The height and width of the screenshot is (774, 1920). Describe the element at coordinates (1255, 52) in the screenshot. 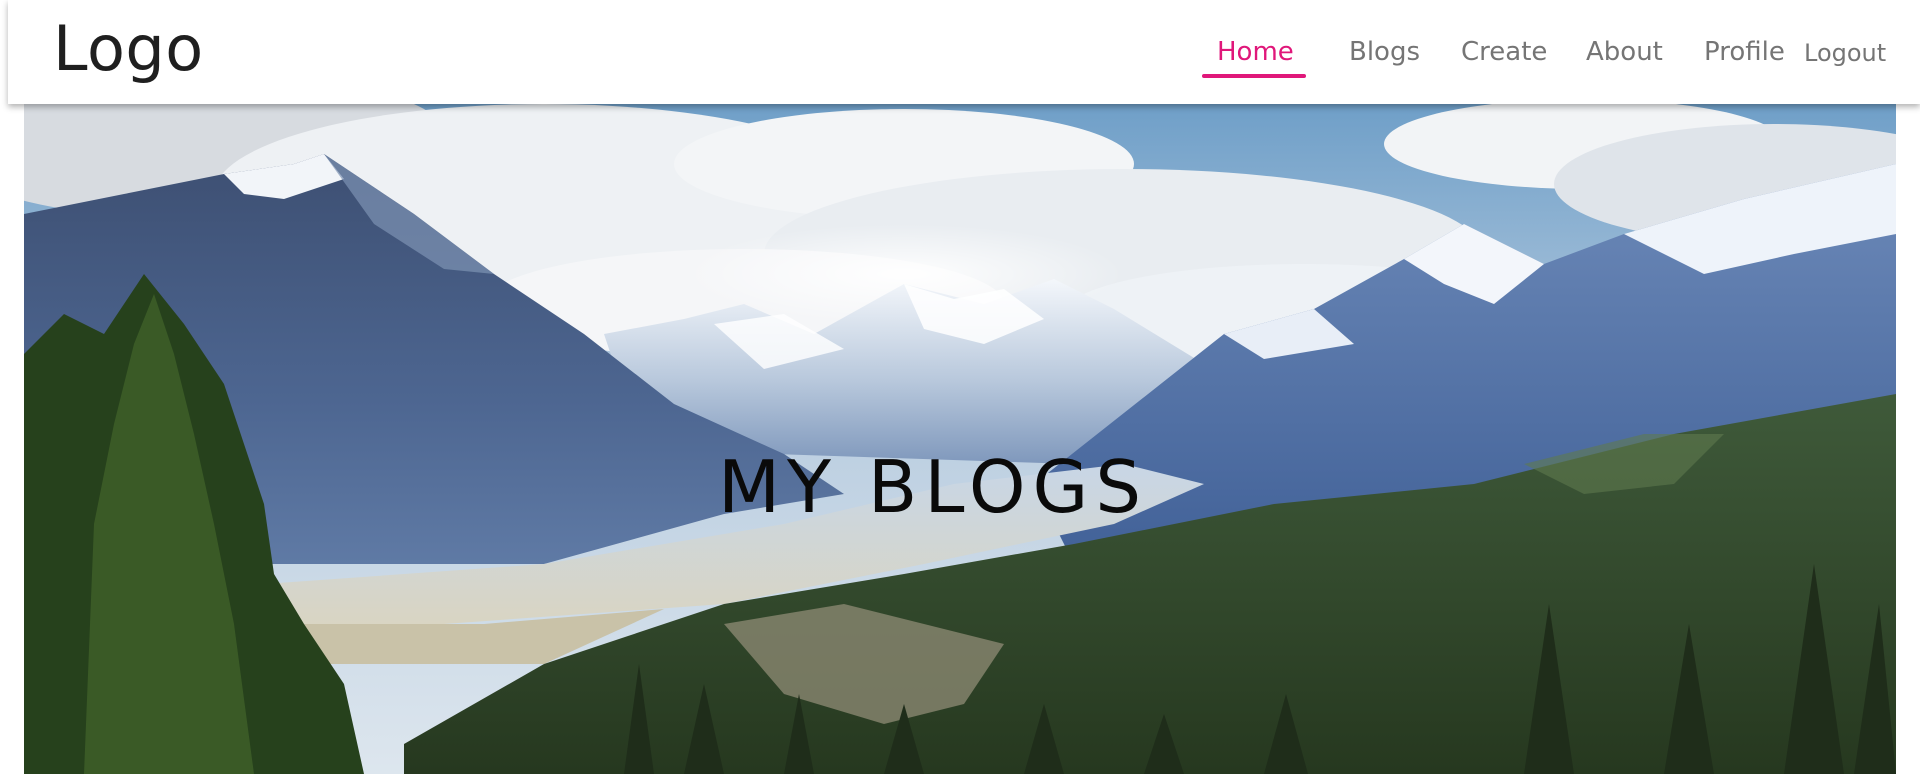

I see `nav-item-home: Home` at that location.